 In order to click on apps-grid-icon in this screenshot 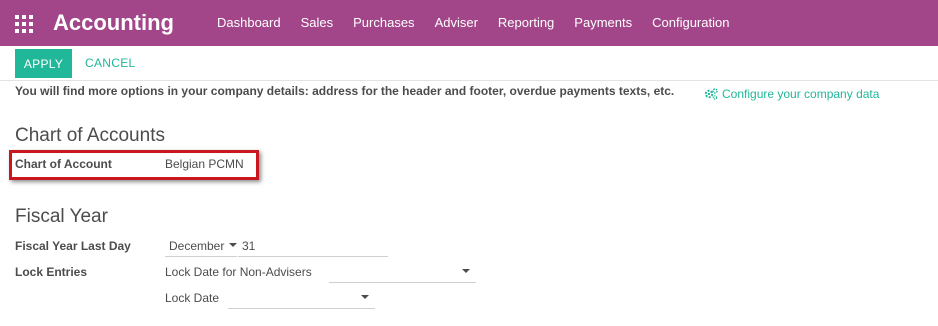, I will do `click(24, 24)`.